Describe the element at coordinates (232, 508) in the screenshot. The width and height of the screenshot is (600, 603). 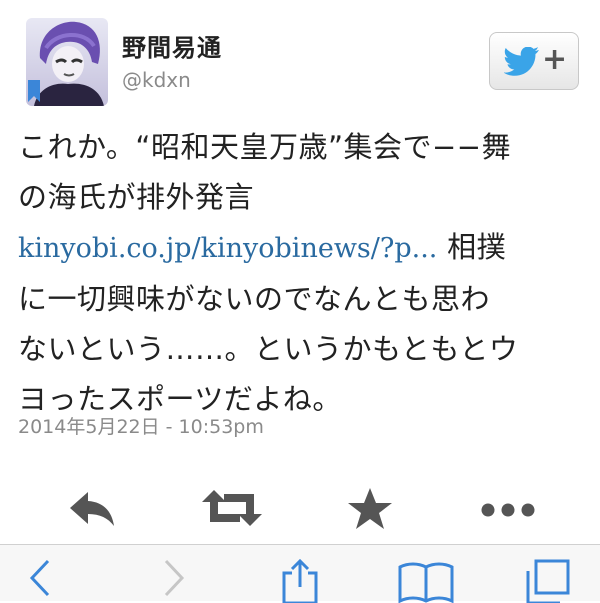
I see `retweet-icon` at that location.